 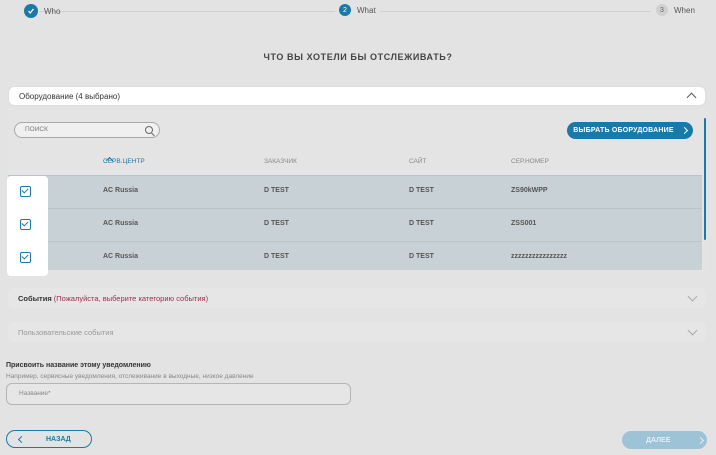 What do you see at coordinates (623, 130) in the screenshot?
I see `select-equipment-label: ВЫБРАТЬ ОБОРУДОВАНИЕ` at bounding box center [623, 130].